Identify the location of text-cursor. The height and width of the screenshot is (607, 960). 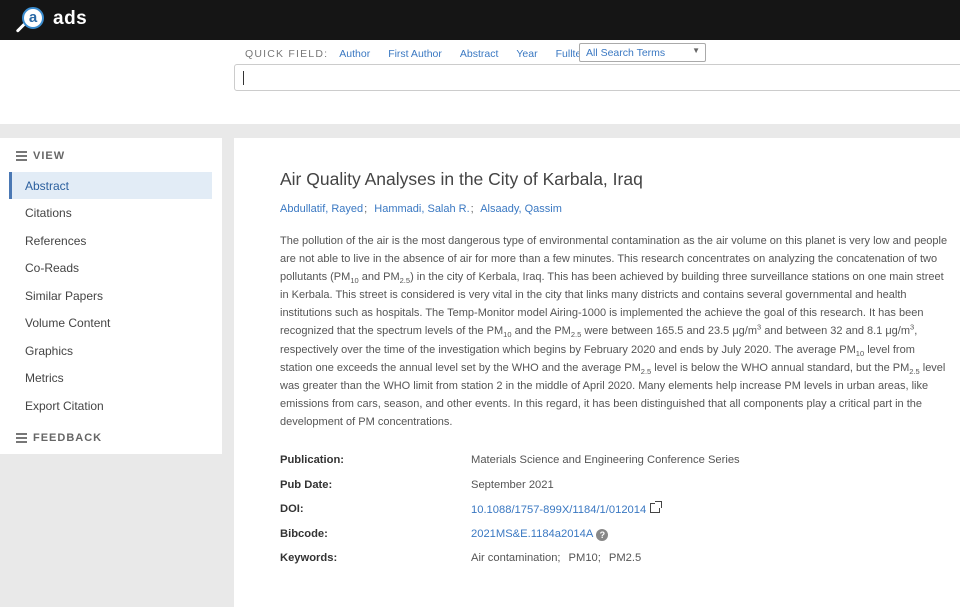
(243, 78).